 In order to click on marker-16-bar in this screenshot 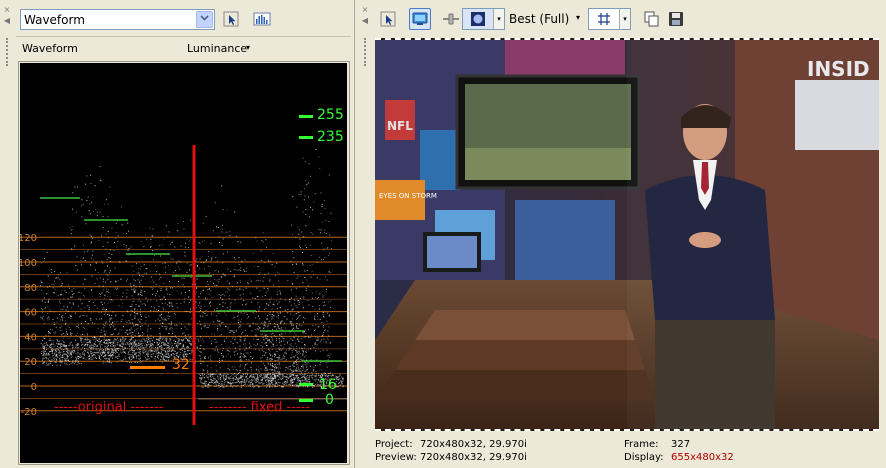, I will do `click(306, 384)`.